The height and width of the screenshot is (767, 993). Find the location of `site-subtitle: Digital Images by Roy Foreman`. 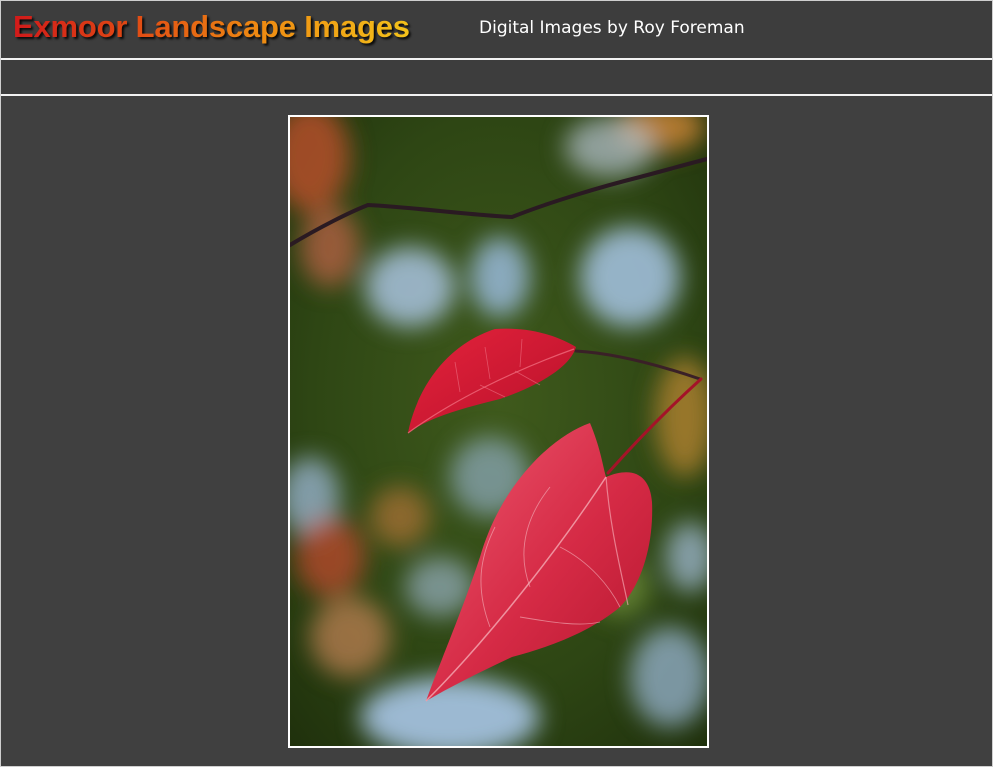

site-subtitle: Digital Images by Roy Foreman is located at coordinates (612, 28).